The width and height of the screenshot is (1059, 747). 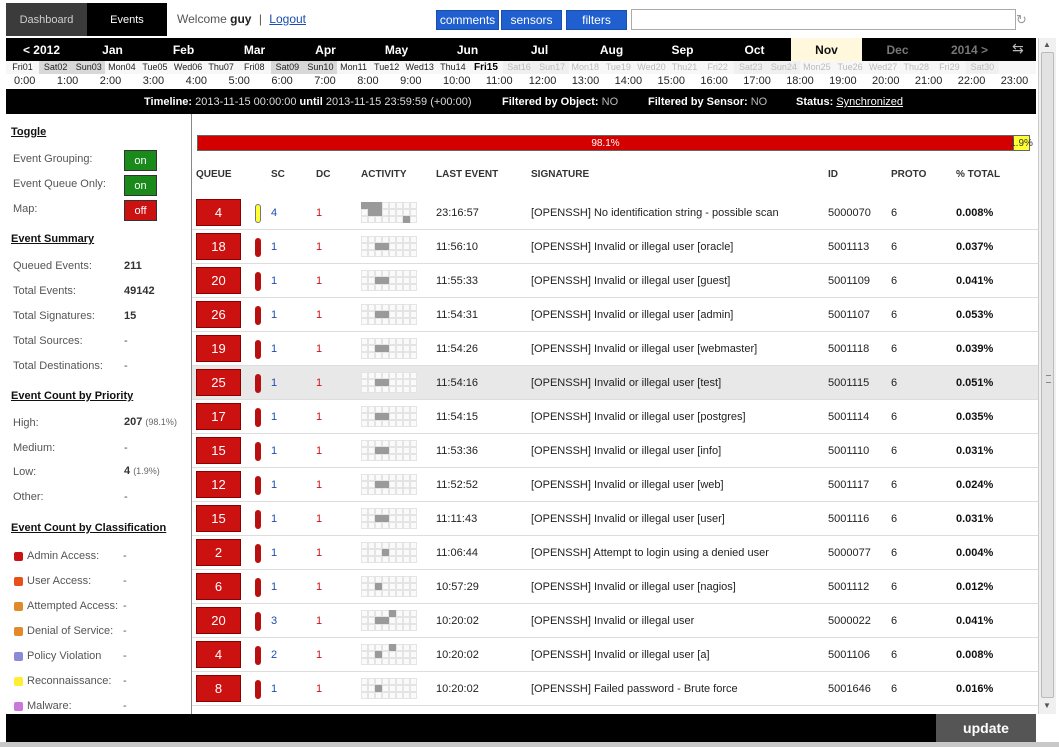 What do you see at coordinates (754, 49) in the screenshot?
I see `month-oct: Oct` at bounding box center [754, 49].